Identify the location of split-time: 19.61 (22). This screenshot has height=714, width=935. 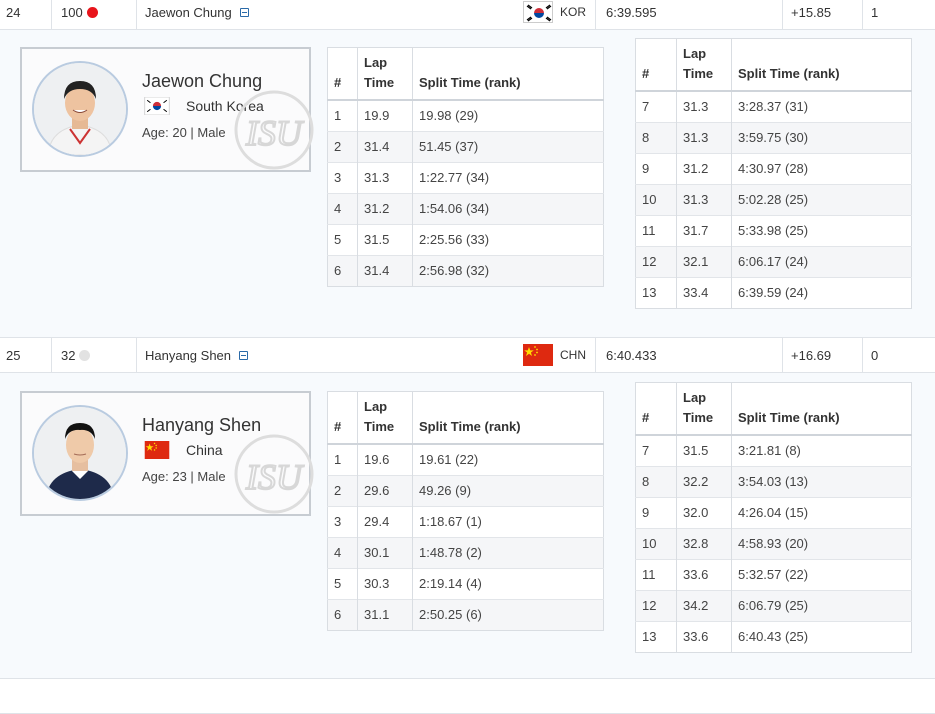
(508, 459).